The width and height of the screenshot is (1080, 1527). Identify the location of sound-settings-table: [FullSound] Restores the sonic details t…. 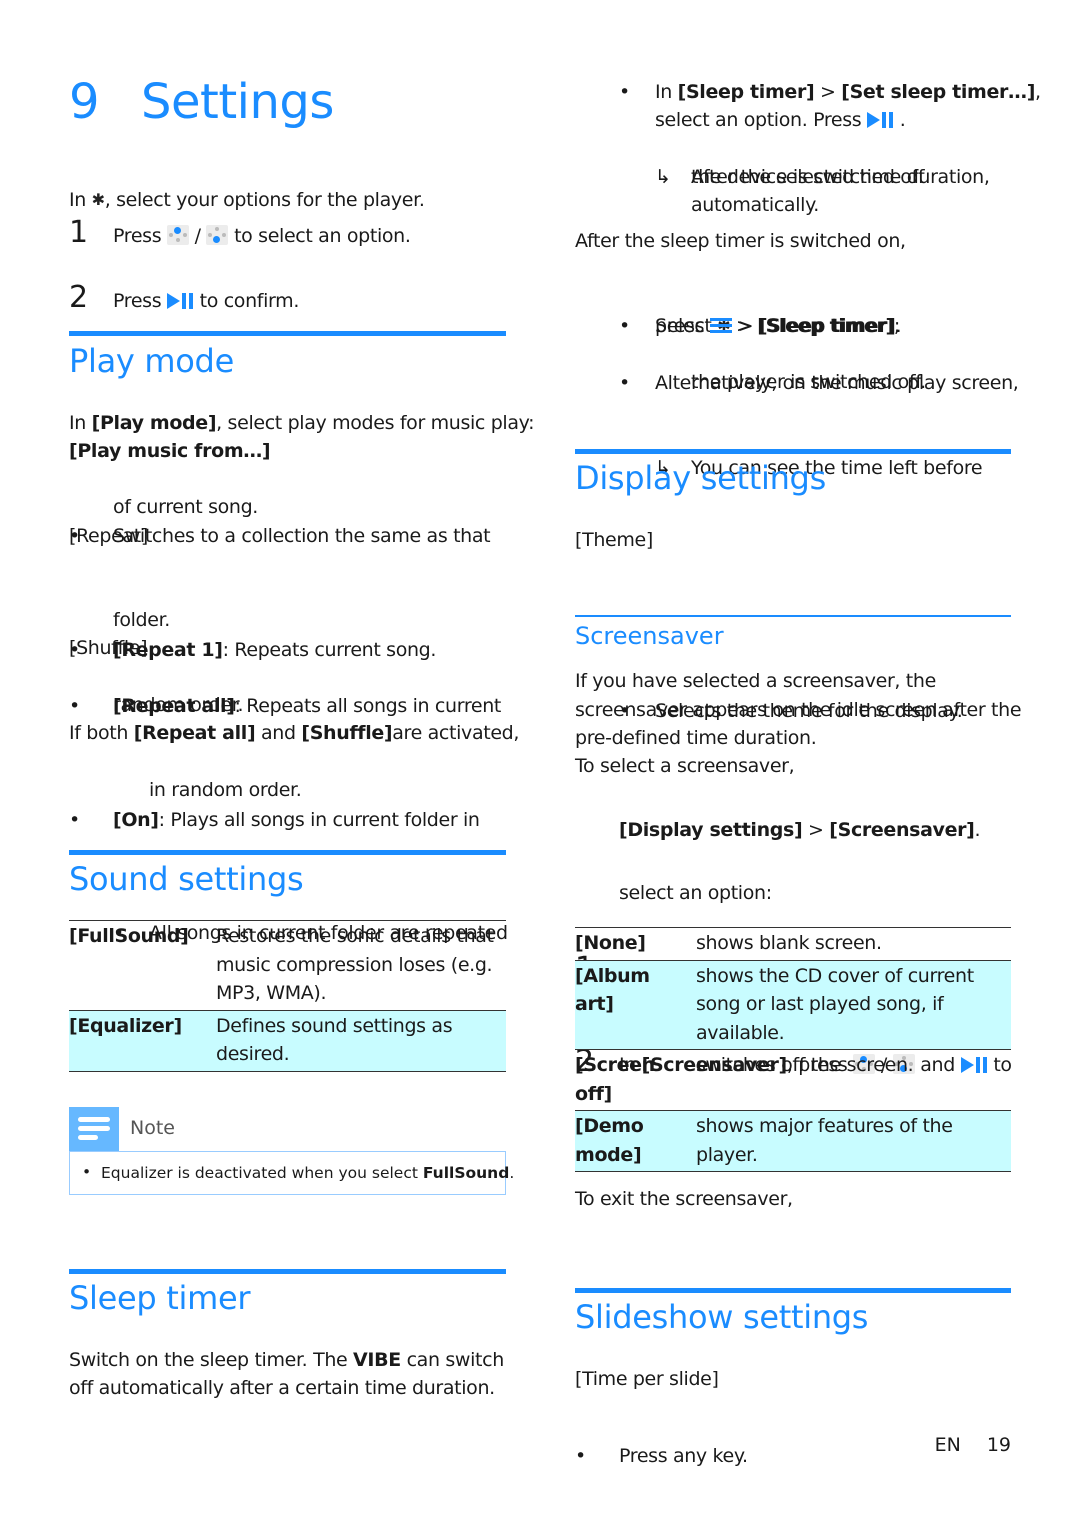
(287, 996).